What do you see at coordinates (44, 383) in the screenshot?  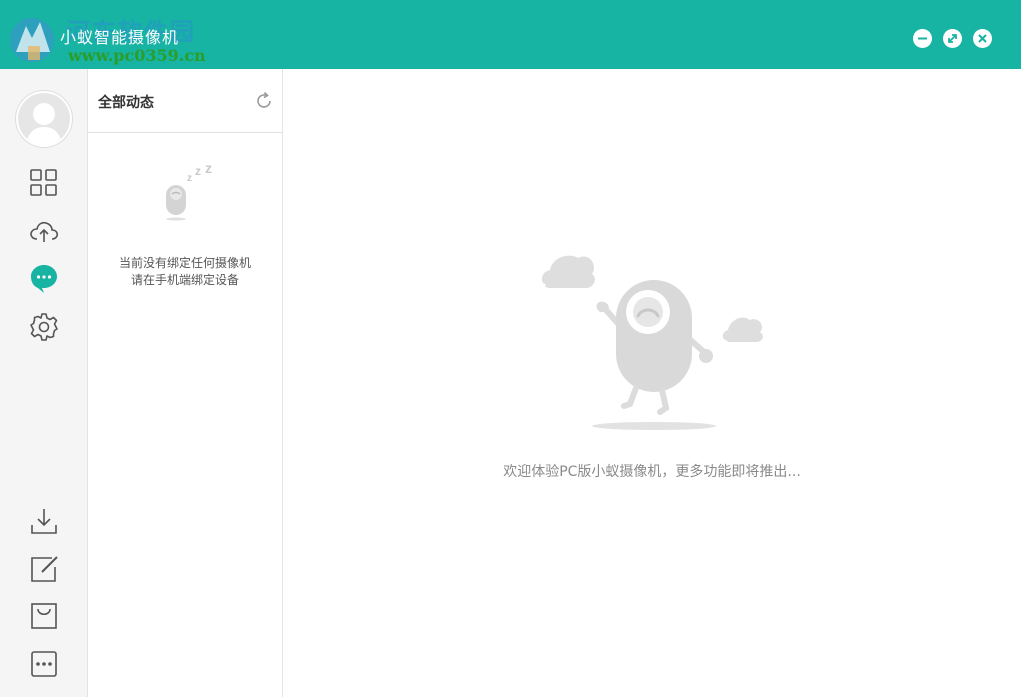 I see `sidebar` at bounding box center [44, 383].